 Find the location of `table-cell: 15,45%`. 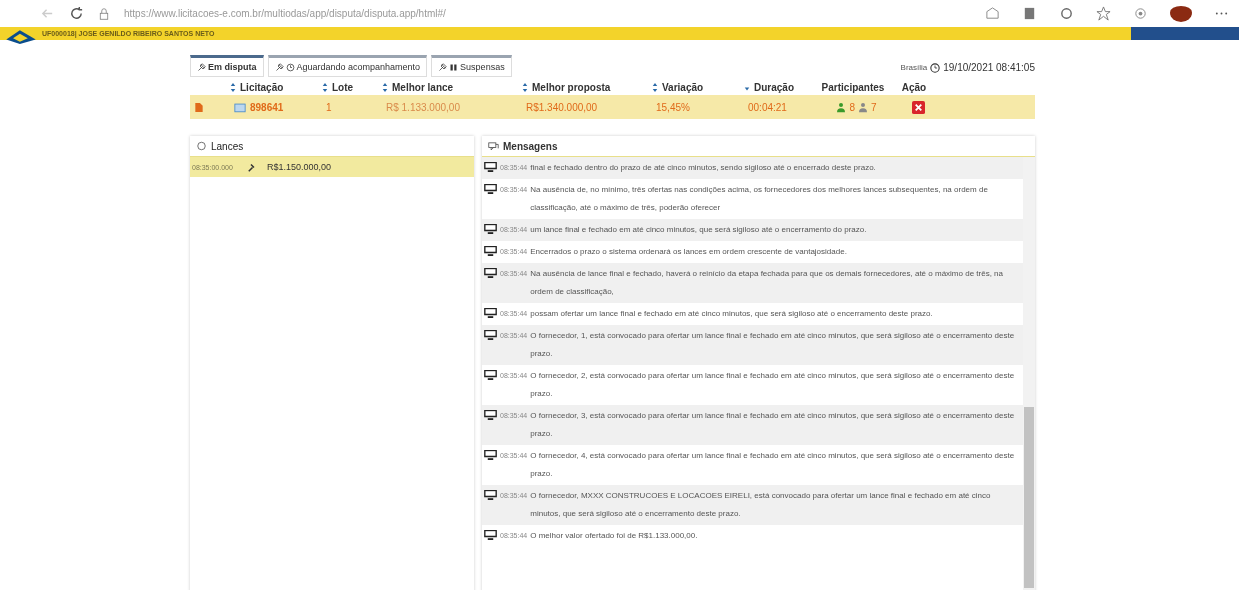

table-cell: 15,45% is located at coordinates (673, 107).